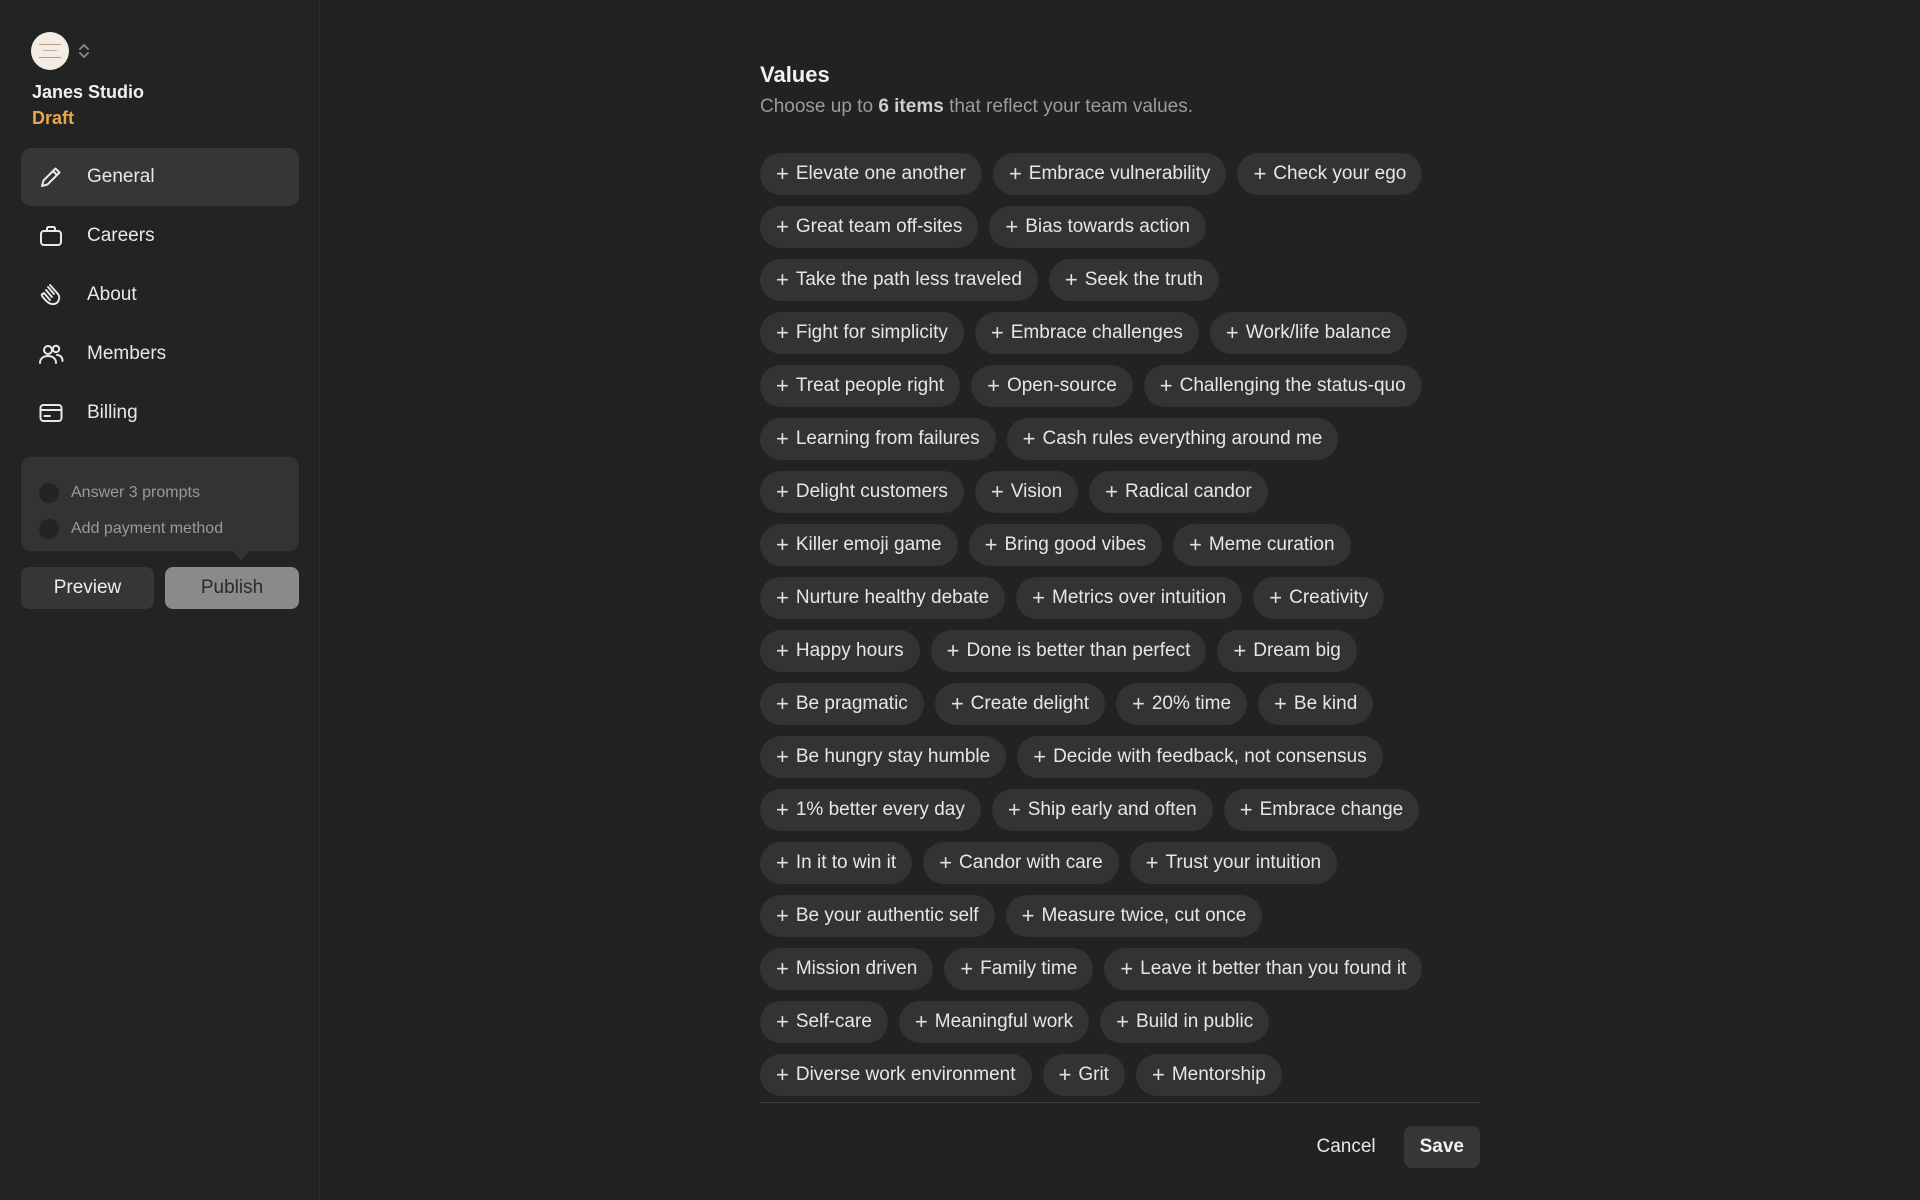 This screenshot has height=1200, width=1920. Describe the element at coordinates (121, 176) in the screenshot. I see `sidebar-item-label: General` at that location.